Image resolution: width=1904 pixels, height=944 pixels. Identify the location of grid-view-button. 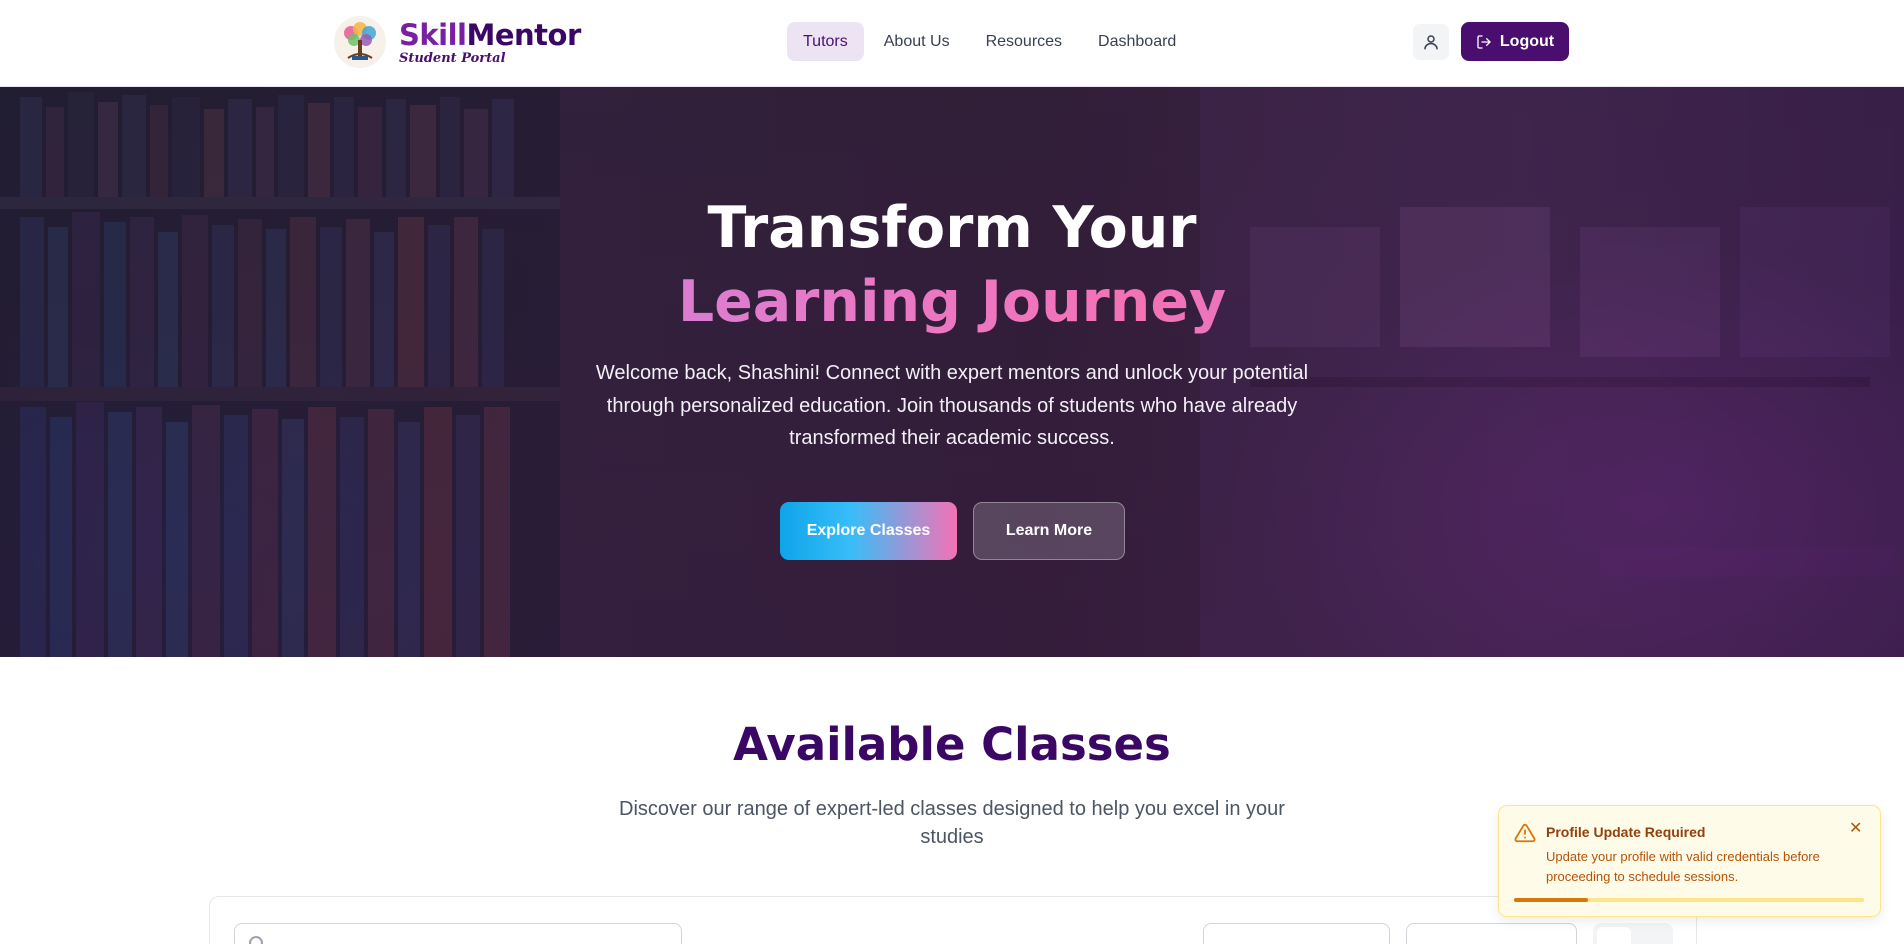
(1614, 935).